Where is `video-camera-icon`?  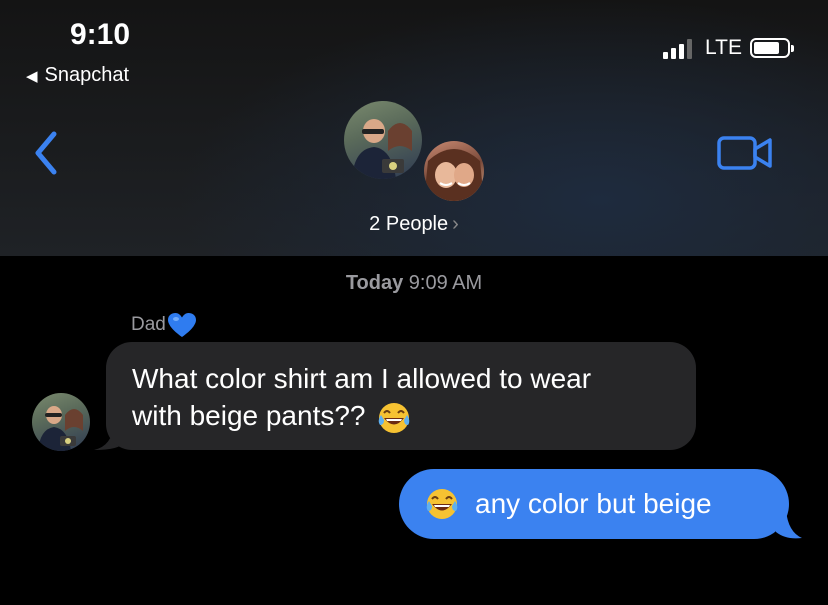 video-camera-icon is located at coordinates (744, 153).